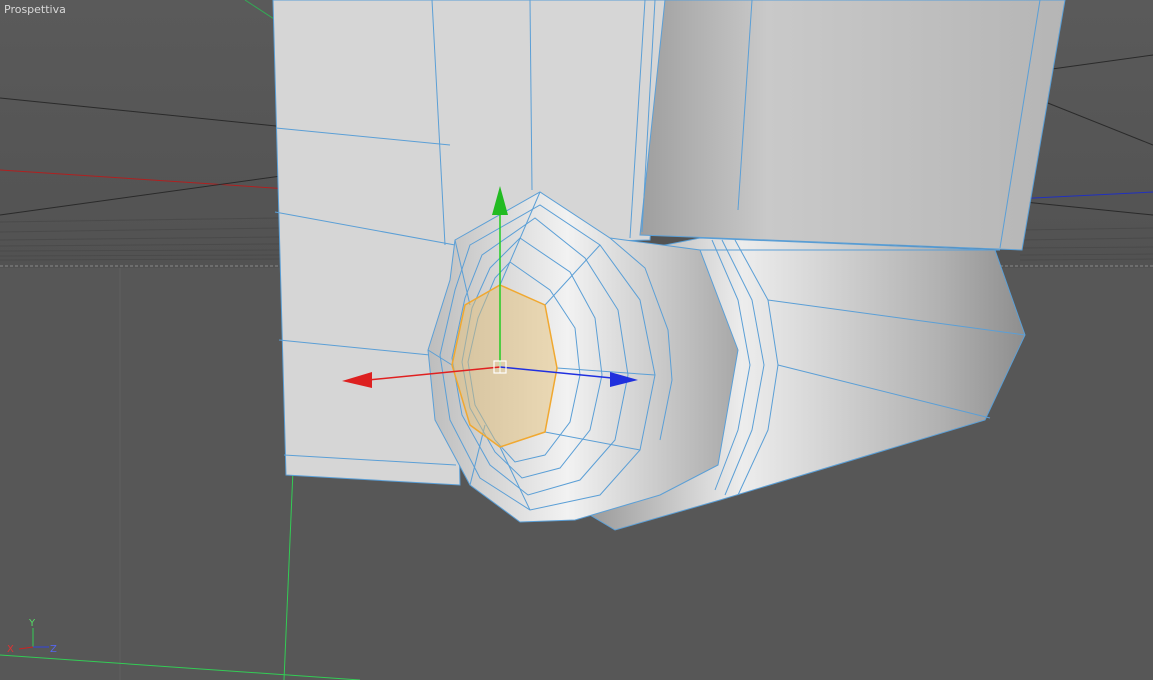 The image size is (1153, 680). I want to click on viewport-title: Prospettiva, so click(35, 9).